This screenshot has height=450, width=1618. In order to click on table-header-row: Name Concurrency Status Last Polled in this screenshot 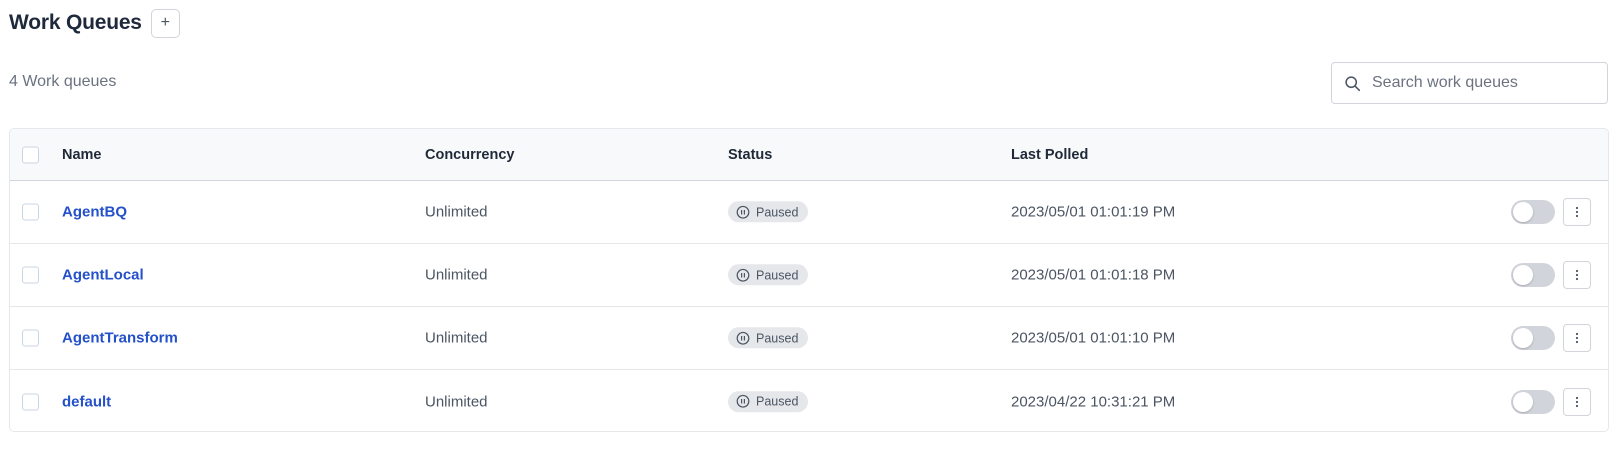, I will do `click(809, 155)`.